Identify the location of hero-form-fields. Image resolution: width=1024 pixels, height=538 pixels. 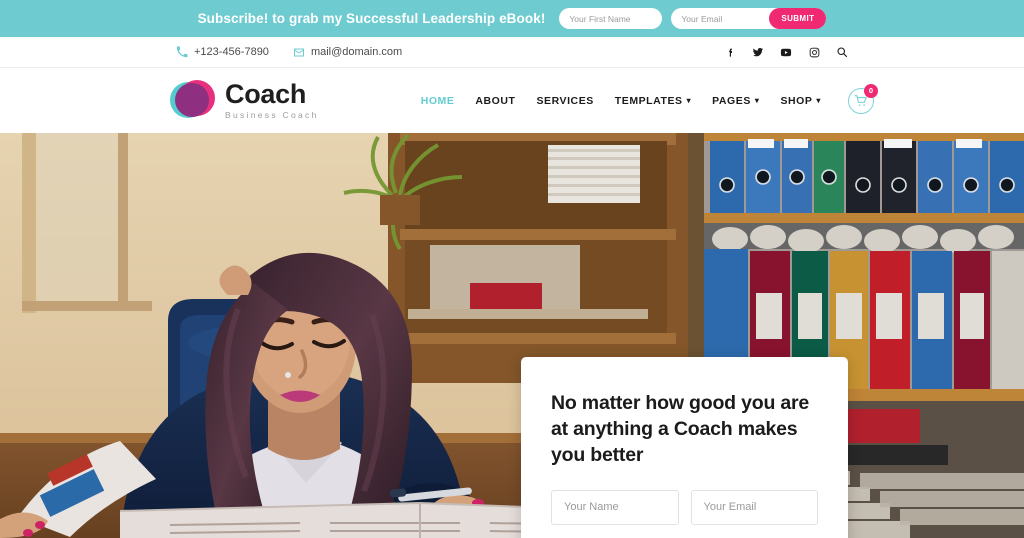
(684, 507).